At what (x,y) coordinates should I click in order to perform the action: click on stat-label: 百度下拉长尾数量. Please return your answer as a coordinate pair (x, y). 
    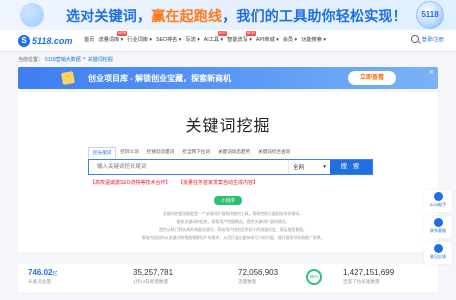
    Looking at the image, I should click on (361, 281).